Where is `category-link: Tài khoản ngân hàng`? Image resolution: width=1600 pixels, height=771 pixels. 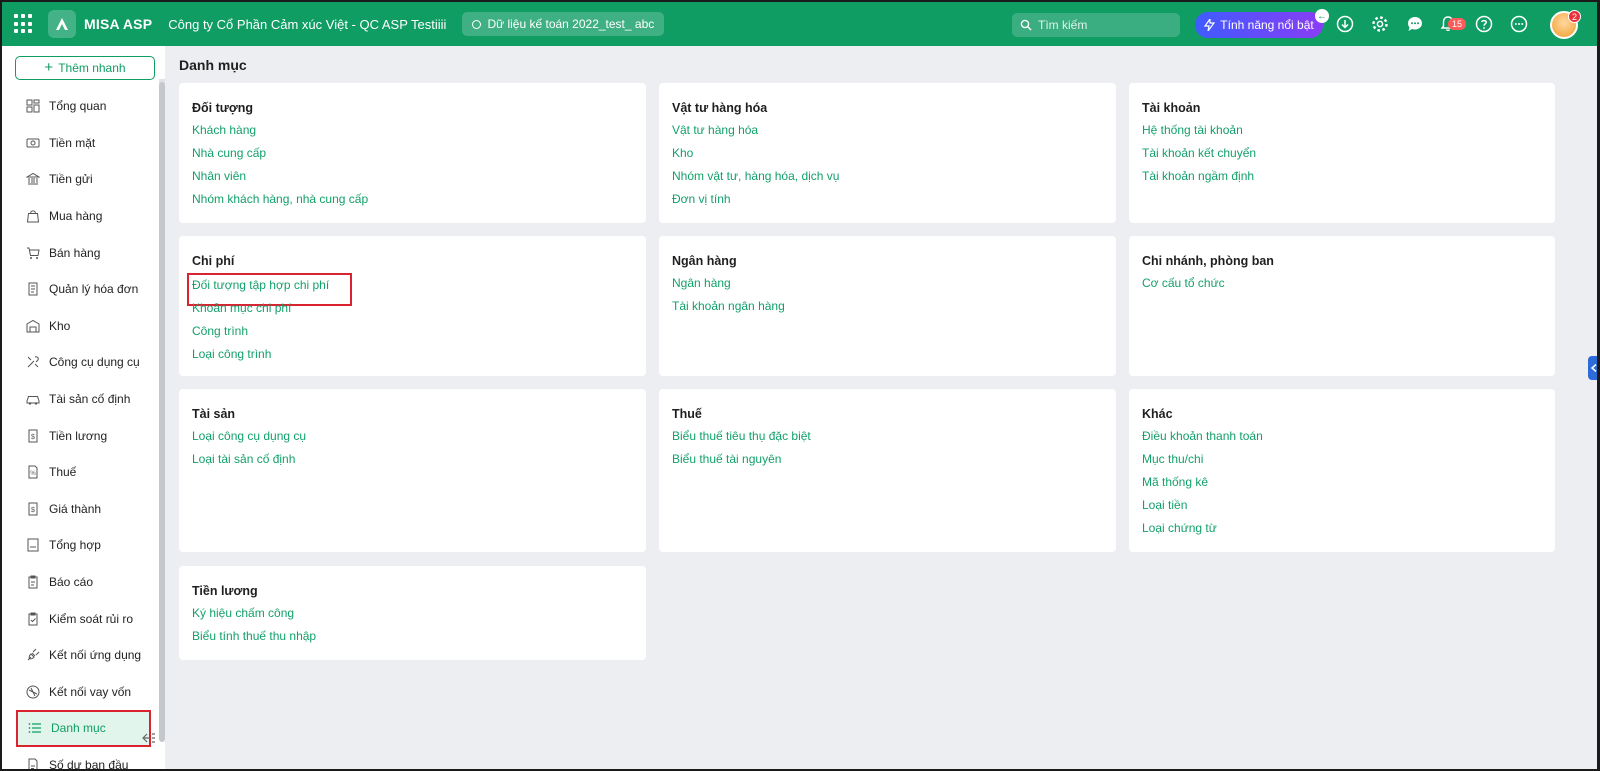 category-link: Tài khoản ngân hàng is located at coordinates (887, 310).